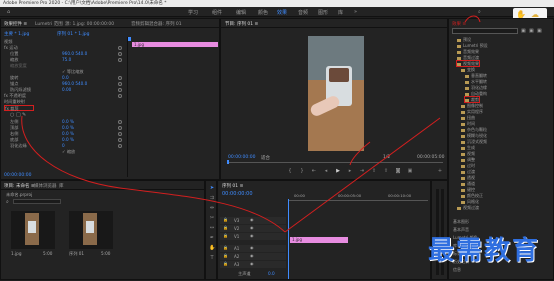 This screenshot has height=281, width=554. What do you see at coordinates (468, 123) in the screenshot?
I see `effect-tree-item: 时间` at bounding box center [468, 123].